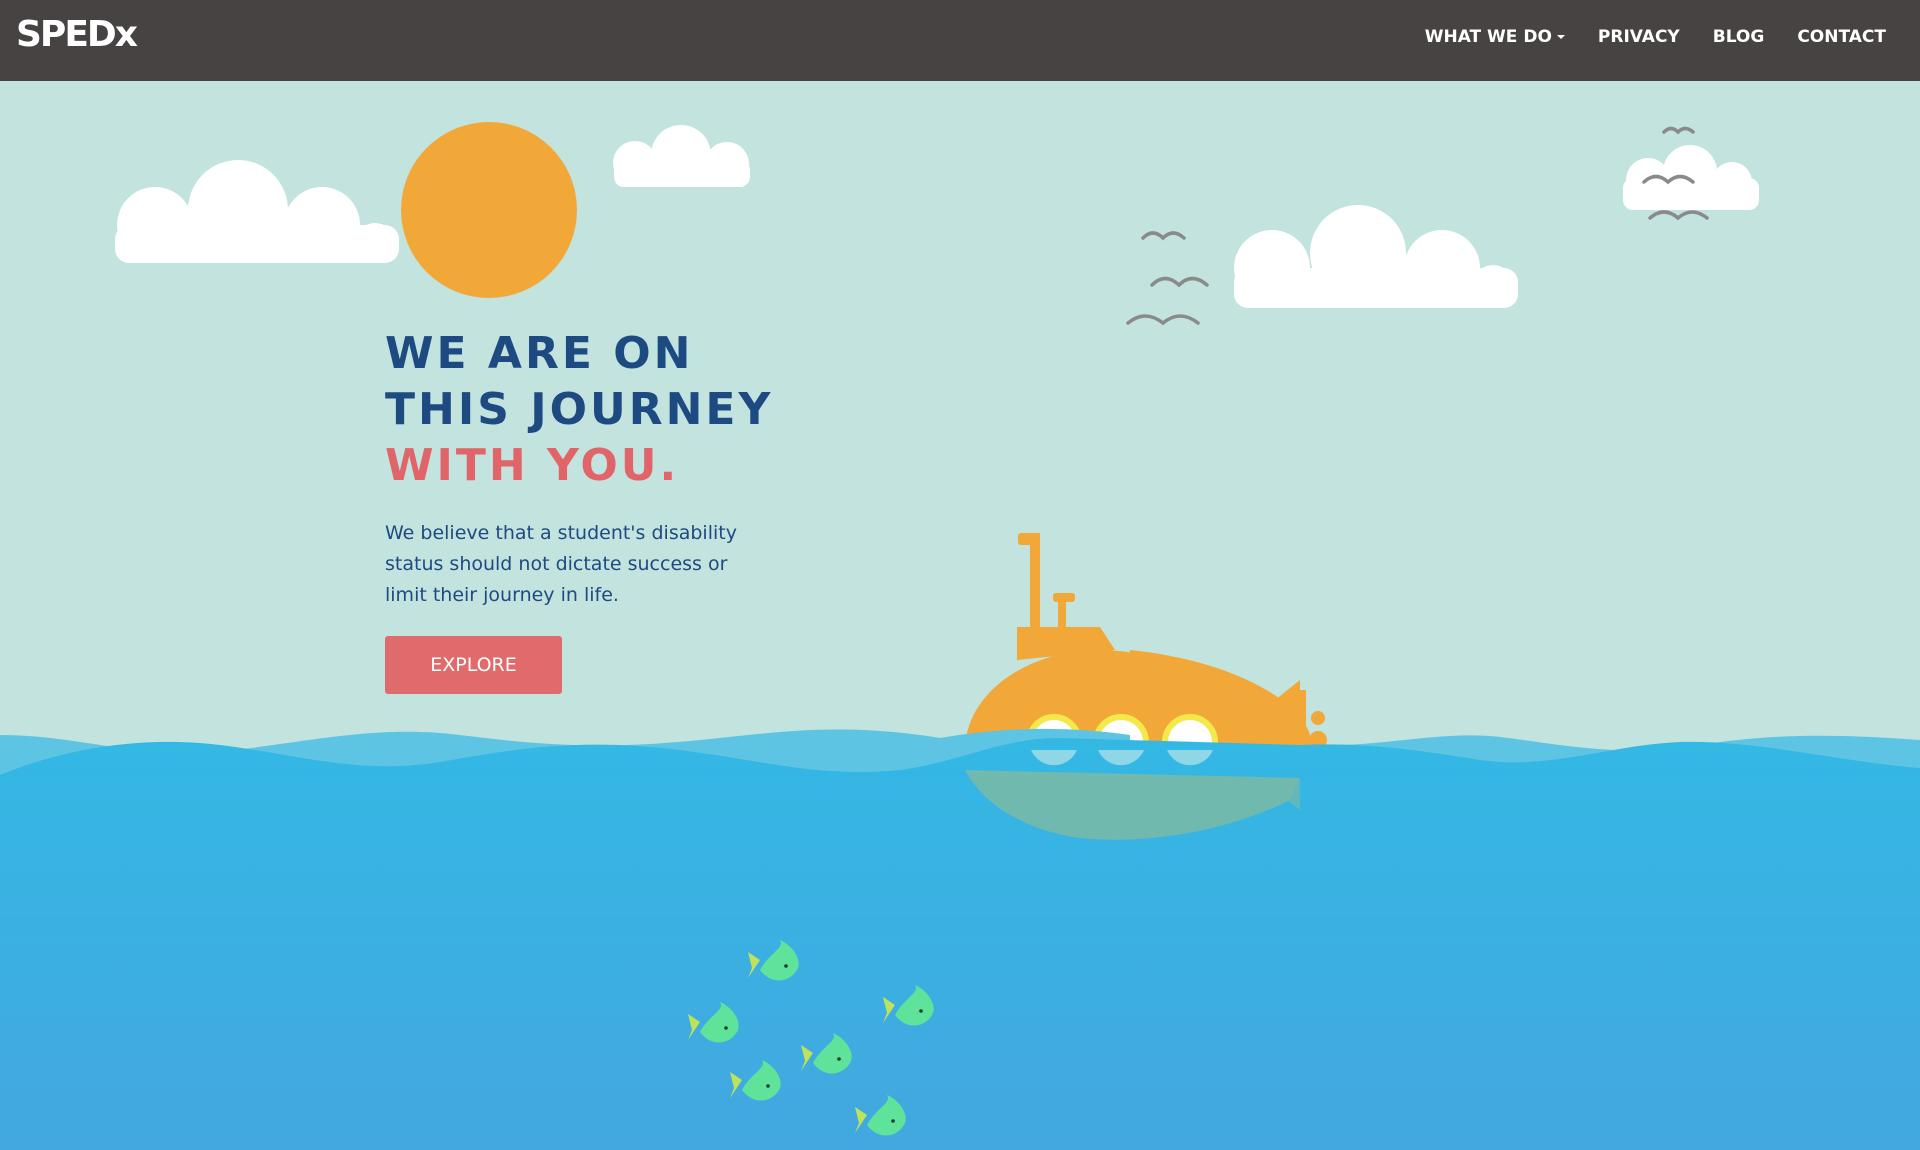 This screenshot has width=1920, height=1150. What do you see at coordinates (489, 210) in the screenshot?
I see `sun-icon` at bounding box center [489, 210].